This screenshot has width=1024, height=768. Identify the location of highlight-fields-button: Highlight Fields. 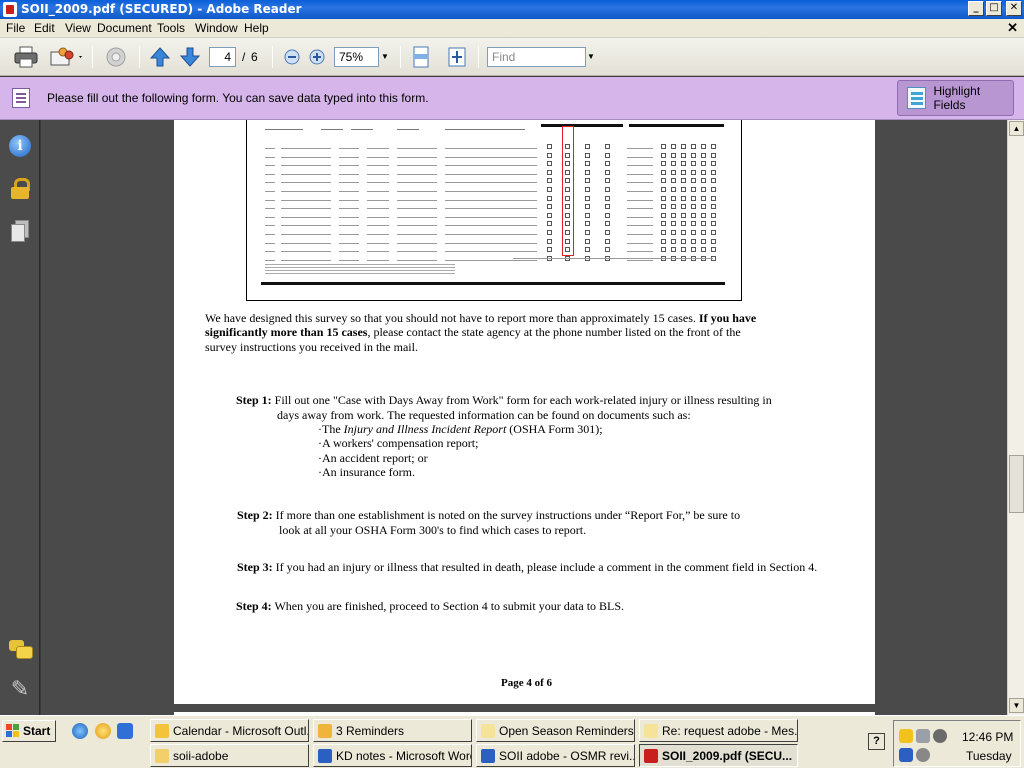
(955, 98).